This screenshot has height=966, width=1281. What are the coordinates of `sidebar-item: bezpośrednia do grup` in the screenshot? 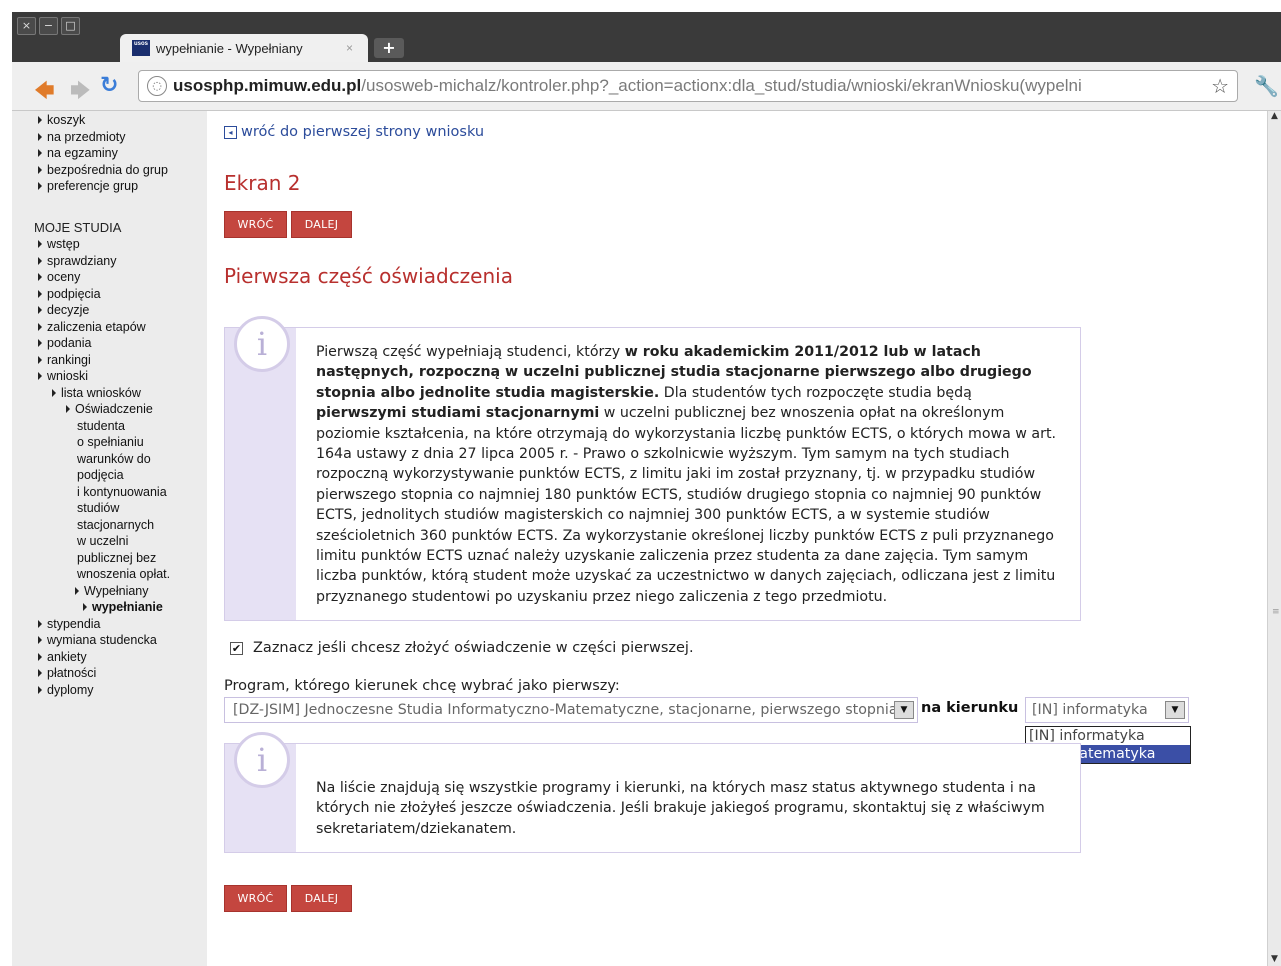 It's located at (103, 170).